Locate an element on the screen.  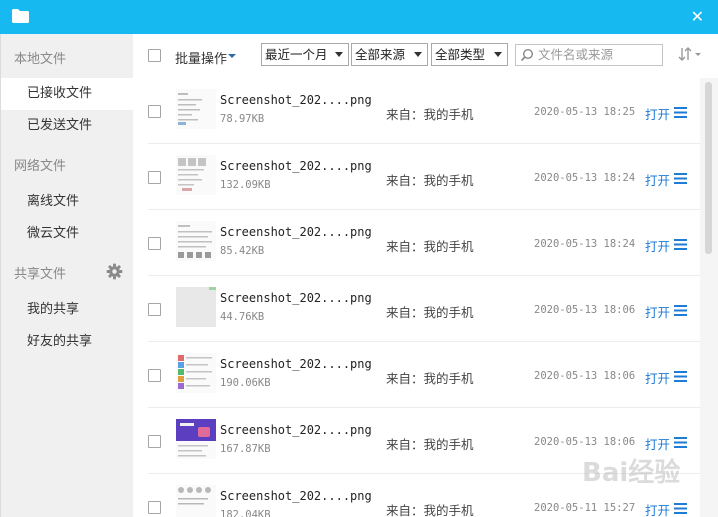
file-time: 2020-05-13 18:25 is located at coordinates (585, 112).